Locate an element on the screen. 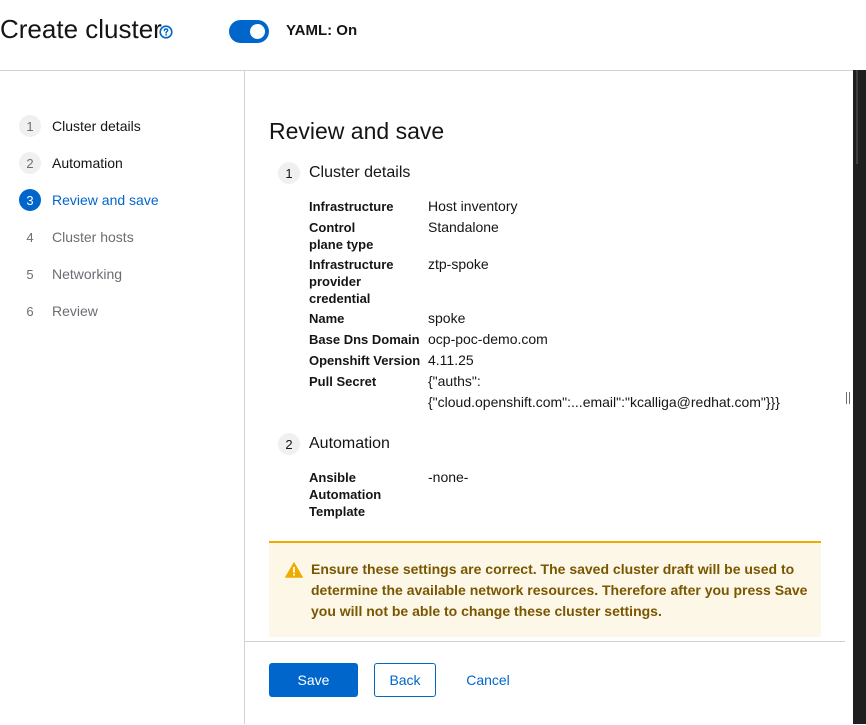  step-label: Automation is located at coordinates (87, 163).